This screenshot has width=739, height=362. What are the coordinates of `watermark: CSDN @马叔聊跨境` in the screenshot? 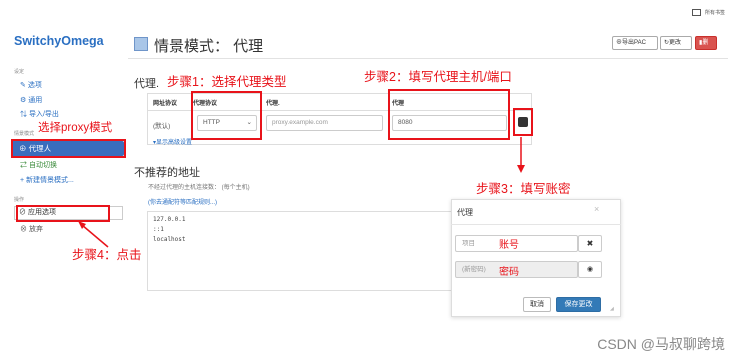 It's located at (661, 344).